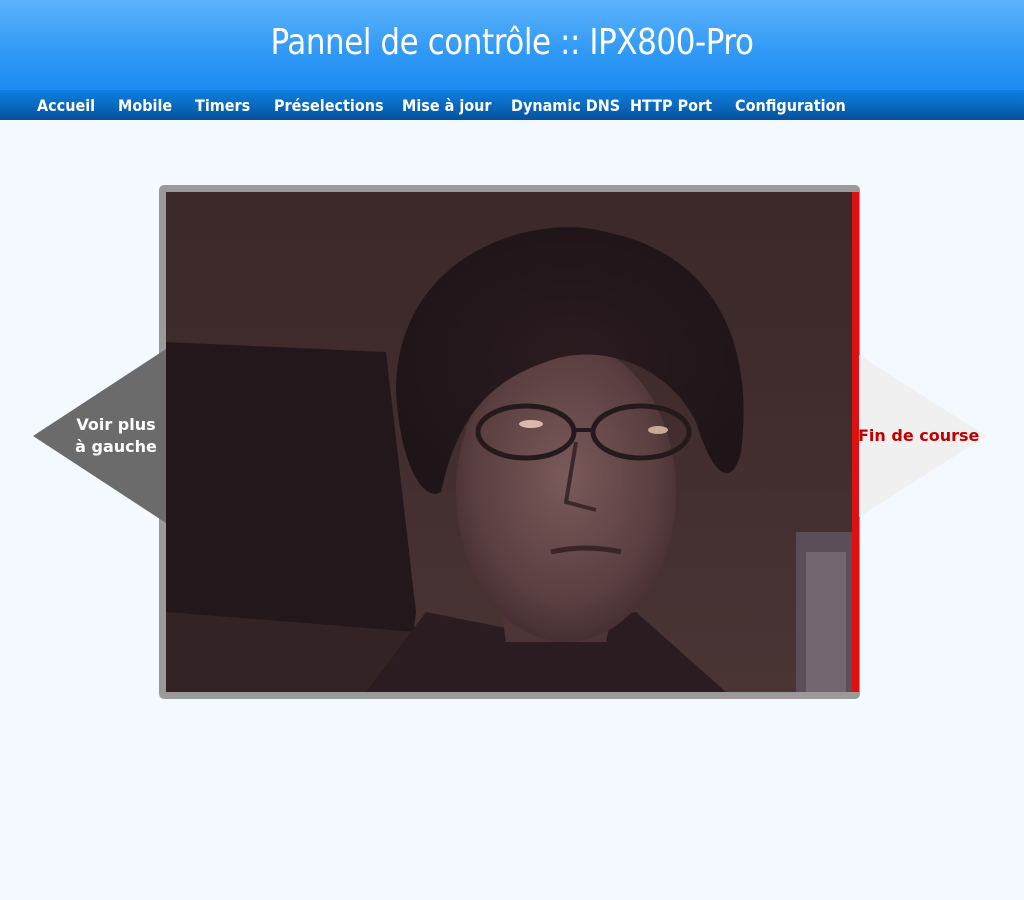 Image resolution: width=1024 pixels, height=900 pixels. I want to click on nav-item-http-port: HTTP Port, so click(671, 105).